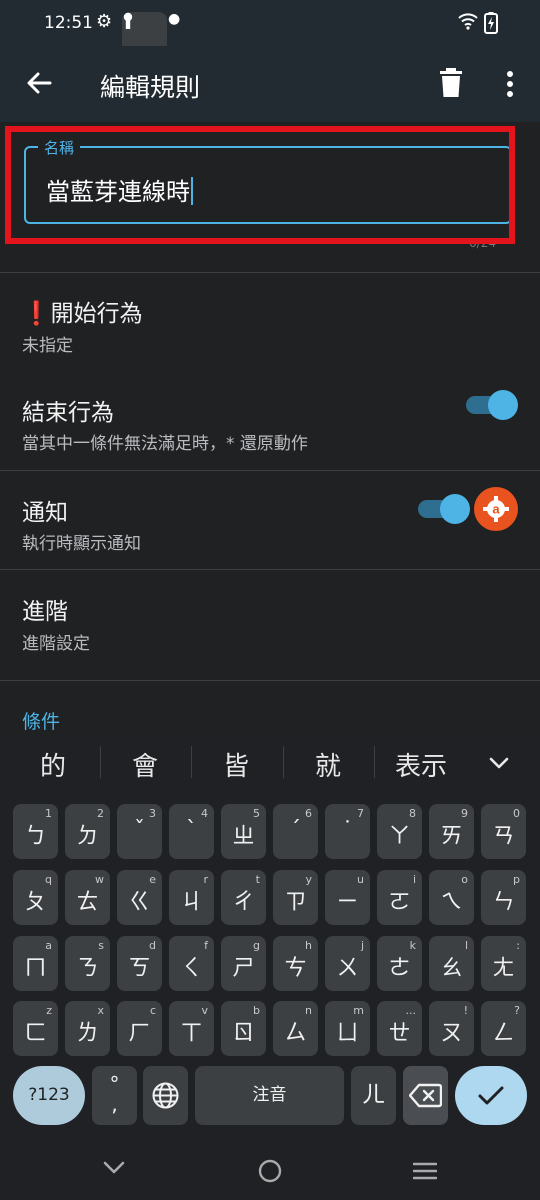 This screenshot has width=540, height=1200. What do you see at coordinates (451, 1028) in the screenshot?
I see `key-ㄡ: ㄡ!` at bounding box center [451, 1028].